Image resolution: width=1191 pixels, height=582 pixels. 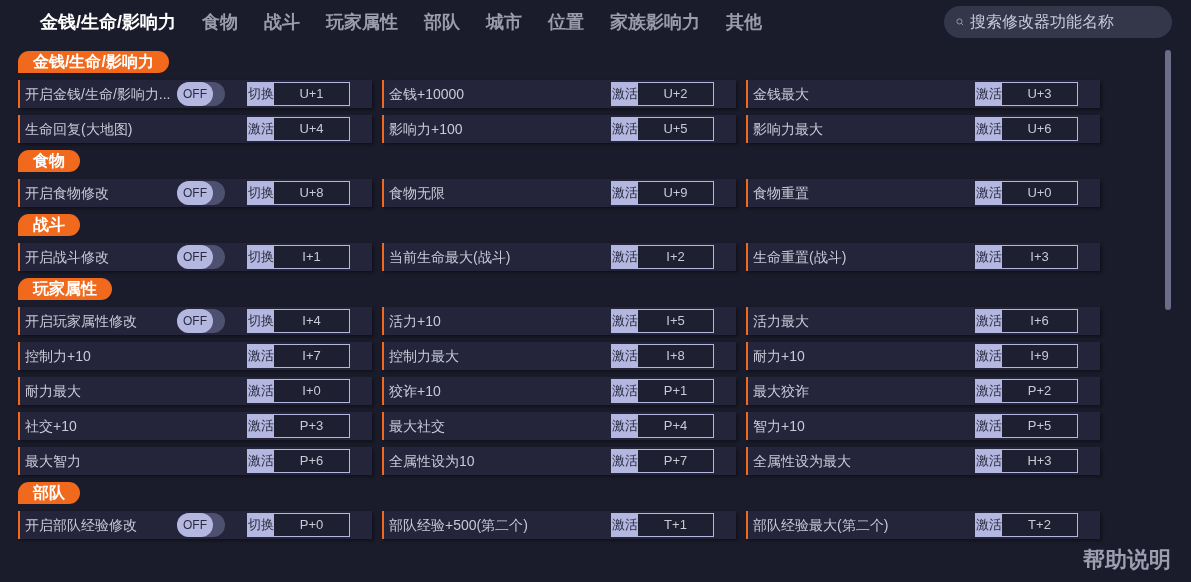 I want to click on tab: 部队, so click(x=442, y=22).